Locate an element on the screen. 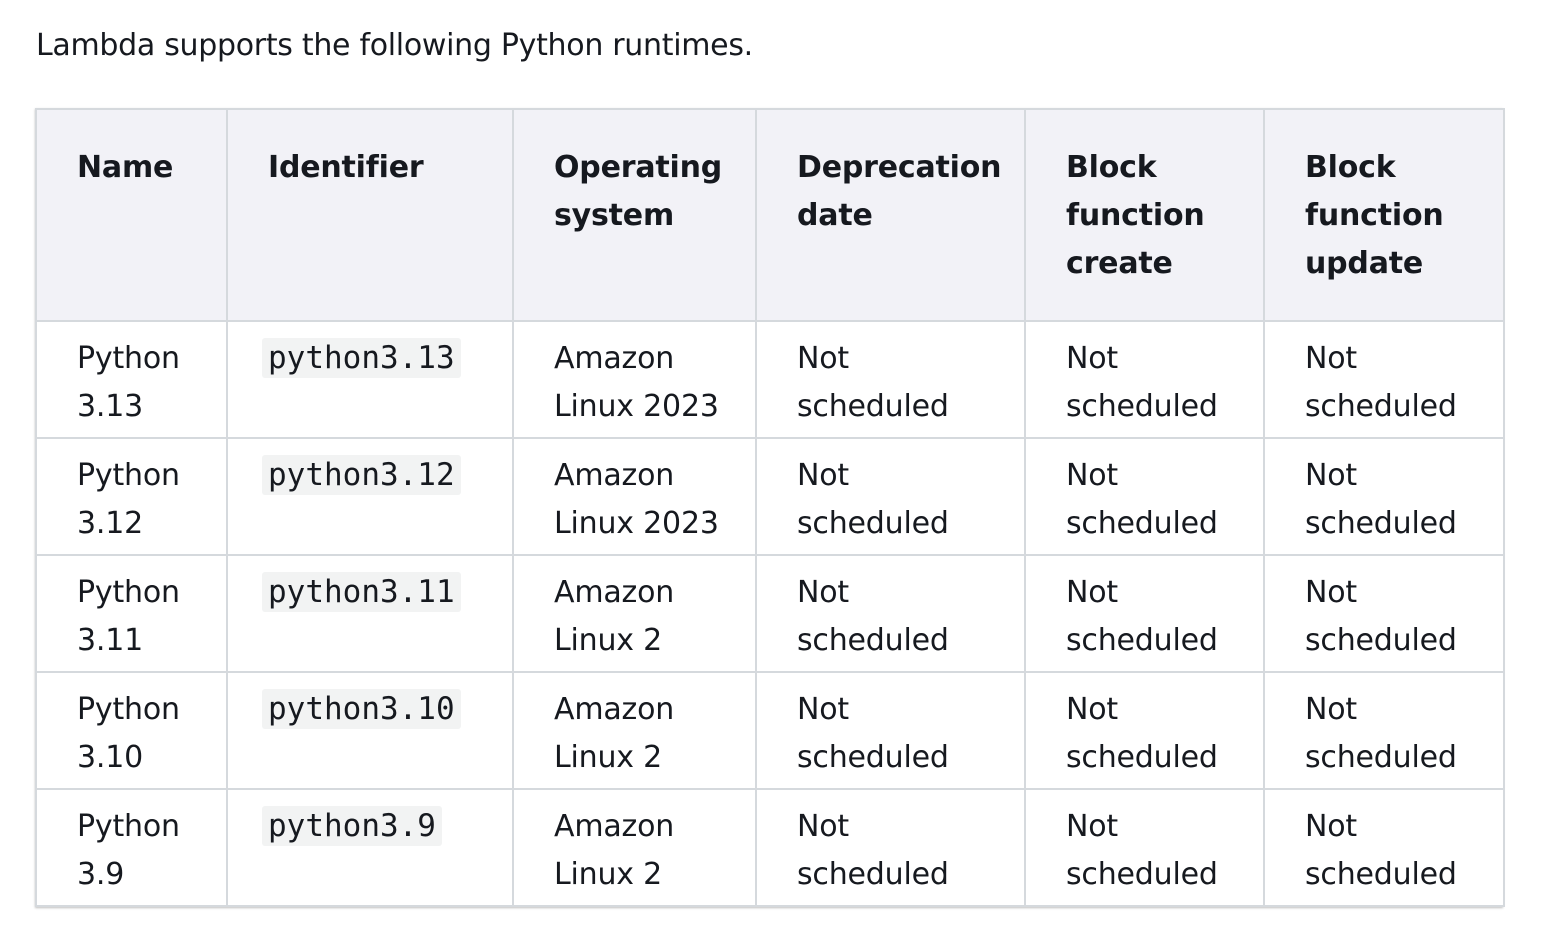 The width and height of the screenshot is (1560, 938). column-header-identifier: Identifier is located at coordinates (370, 215).